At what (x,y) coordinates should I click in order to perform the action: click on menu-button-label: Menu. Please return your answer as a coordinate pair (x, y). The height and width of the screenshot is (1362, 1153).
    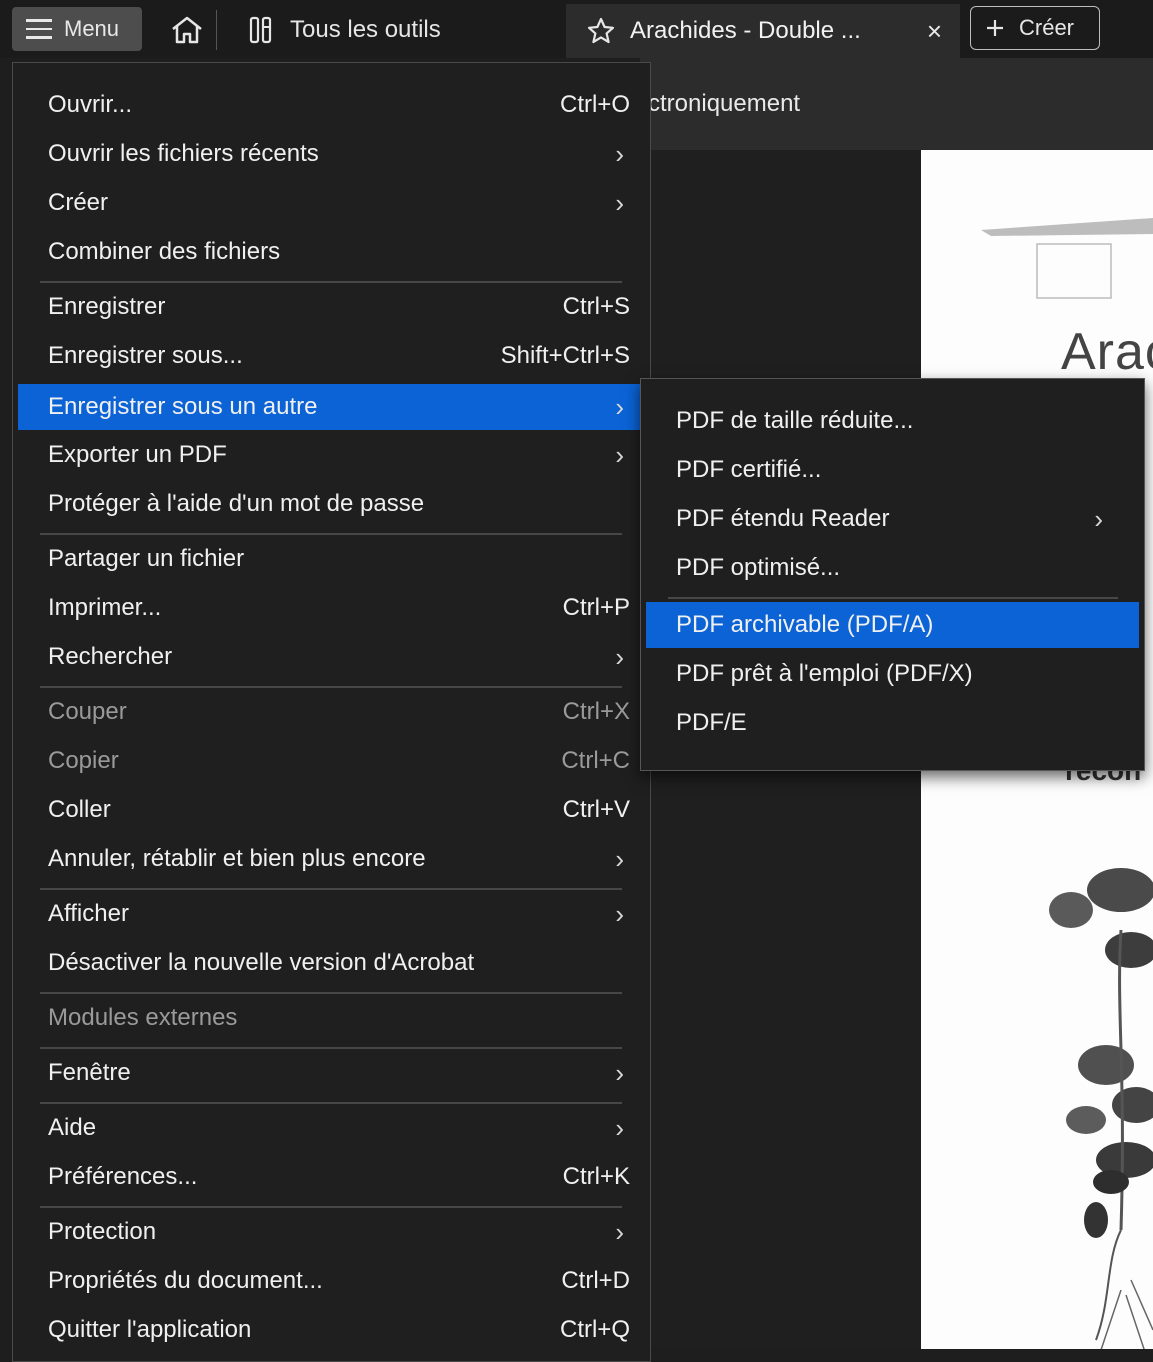
    Looking at the image, I should click on (92, 28).